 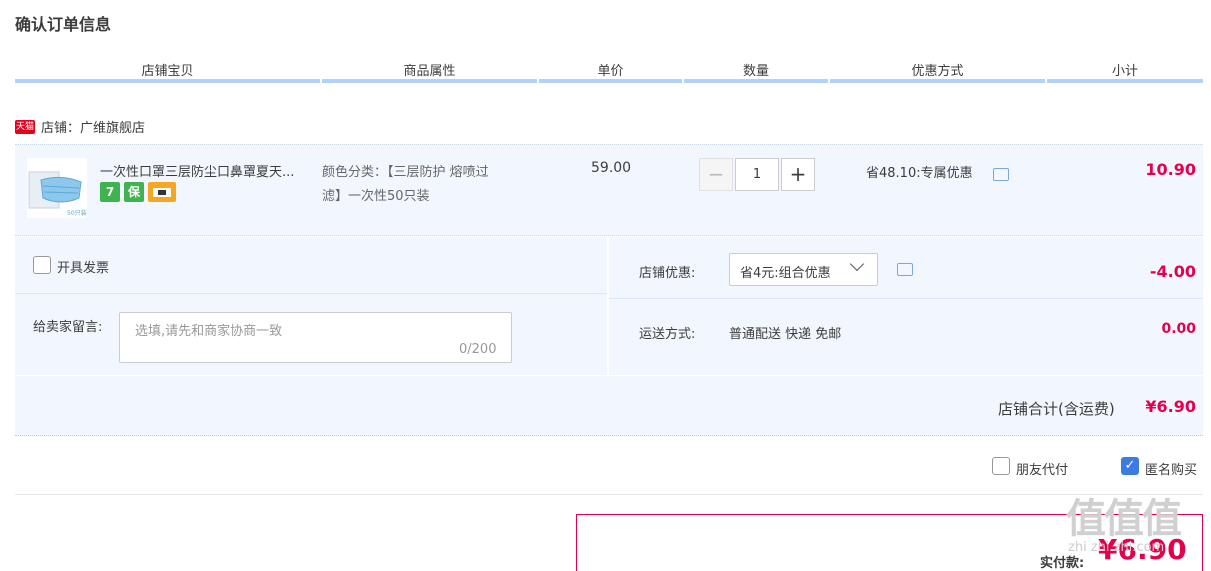 What do you see at coordinates (716, 174) in the screenshot?
I see `quantity-decrease-button: −` at bounding box center [716, 174].